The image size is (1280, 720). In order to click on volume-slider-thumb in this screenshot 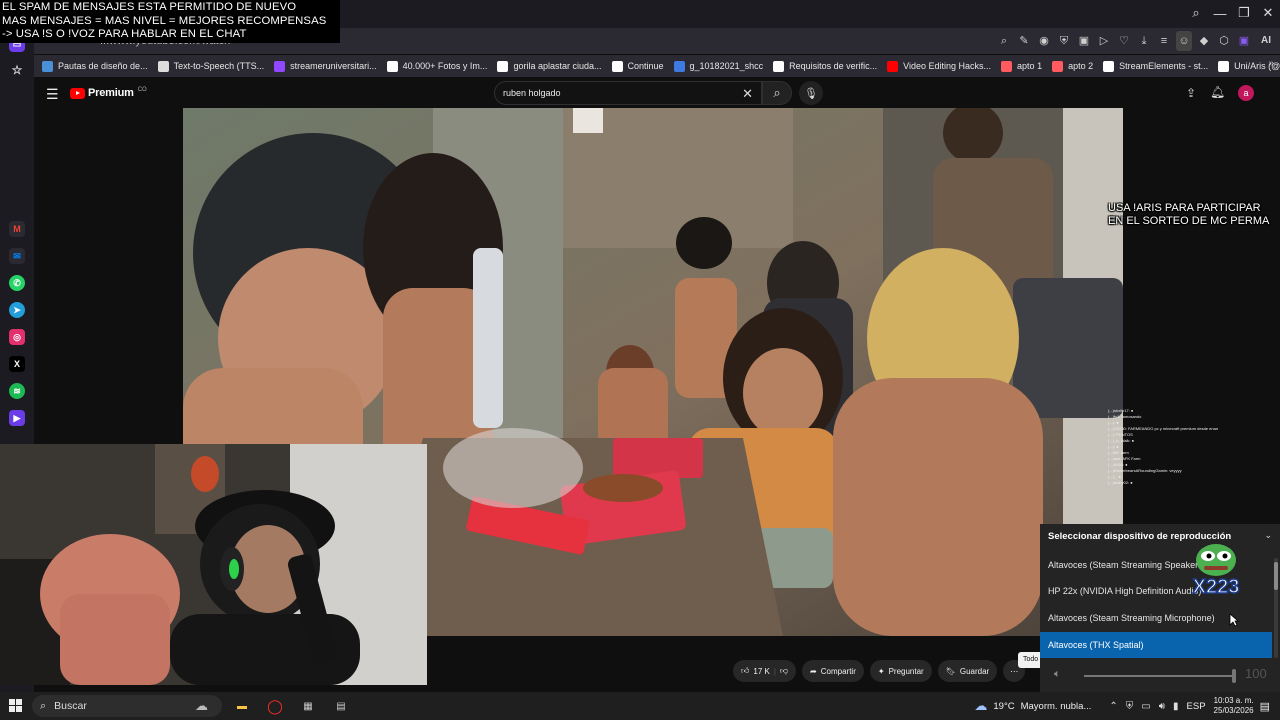, I will do `click(1234, 676)`.